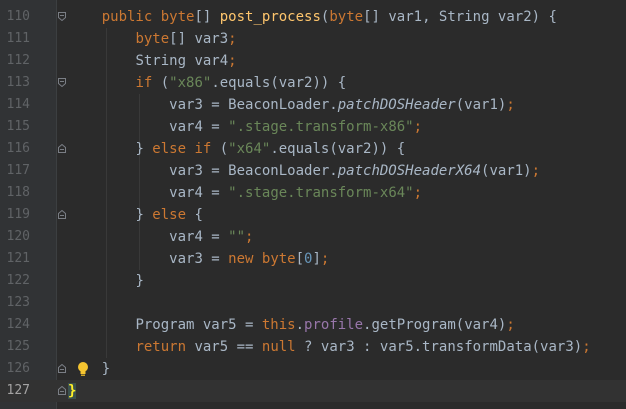 Image resolution: width=626 pixels, height=409 pixels. Describe the element at coordinates (278, 325) in the screenshot. I see `code-token: this` at that location.